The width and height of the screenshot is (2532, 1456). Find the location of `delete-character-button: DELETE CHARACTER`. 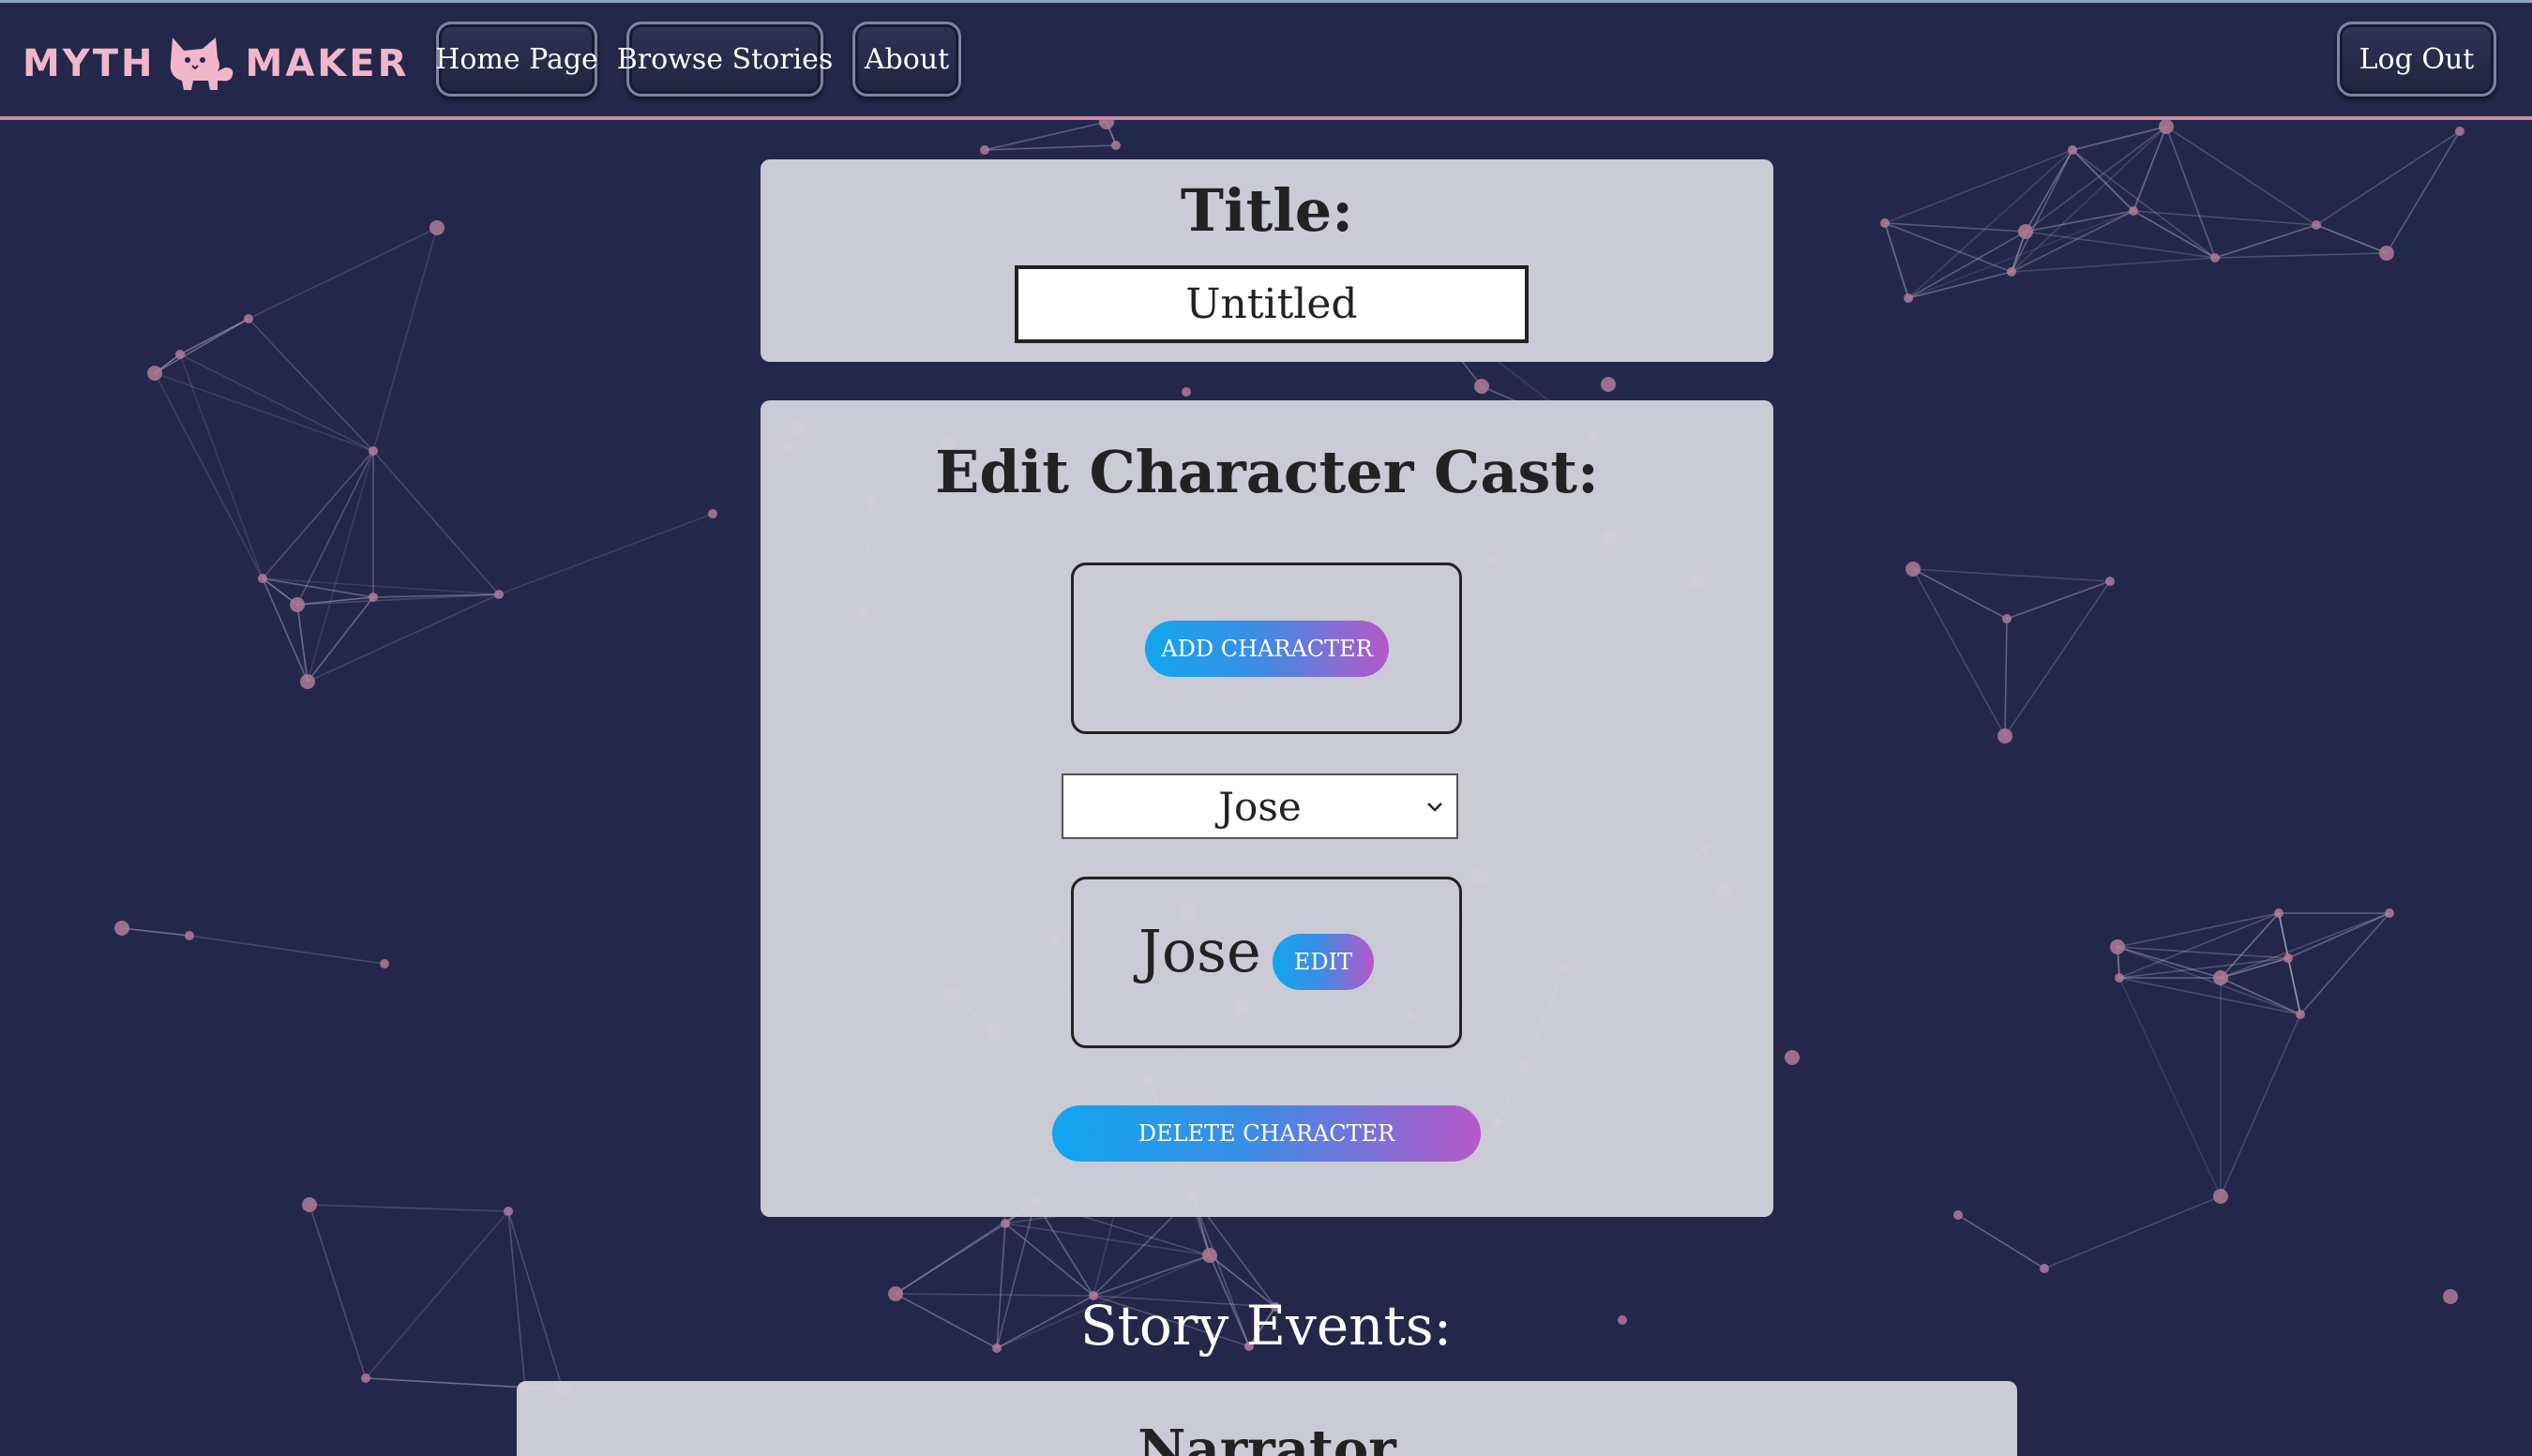

delete-character-button: DELETE CHARACTER is located at coordinates (1267, 1133).